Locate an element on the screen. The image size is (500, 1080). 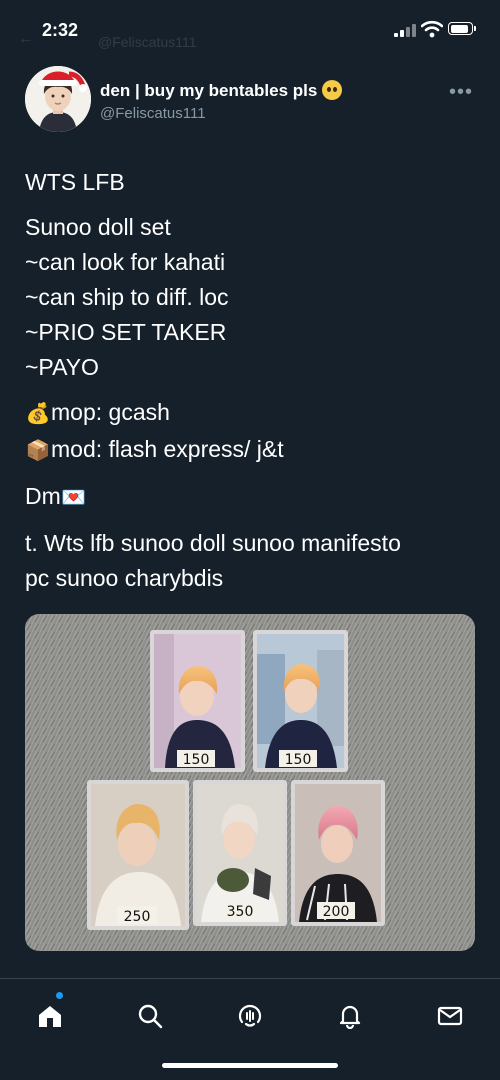
cellular-signal-icon is located at coordinates (405, 30).